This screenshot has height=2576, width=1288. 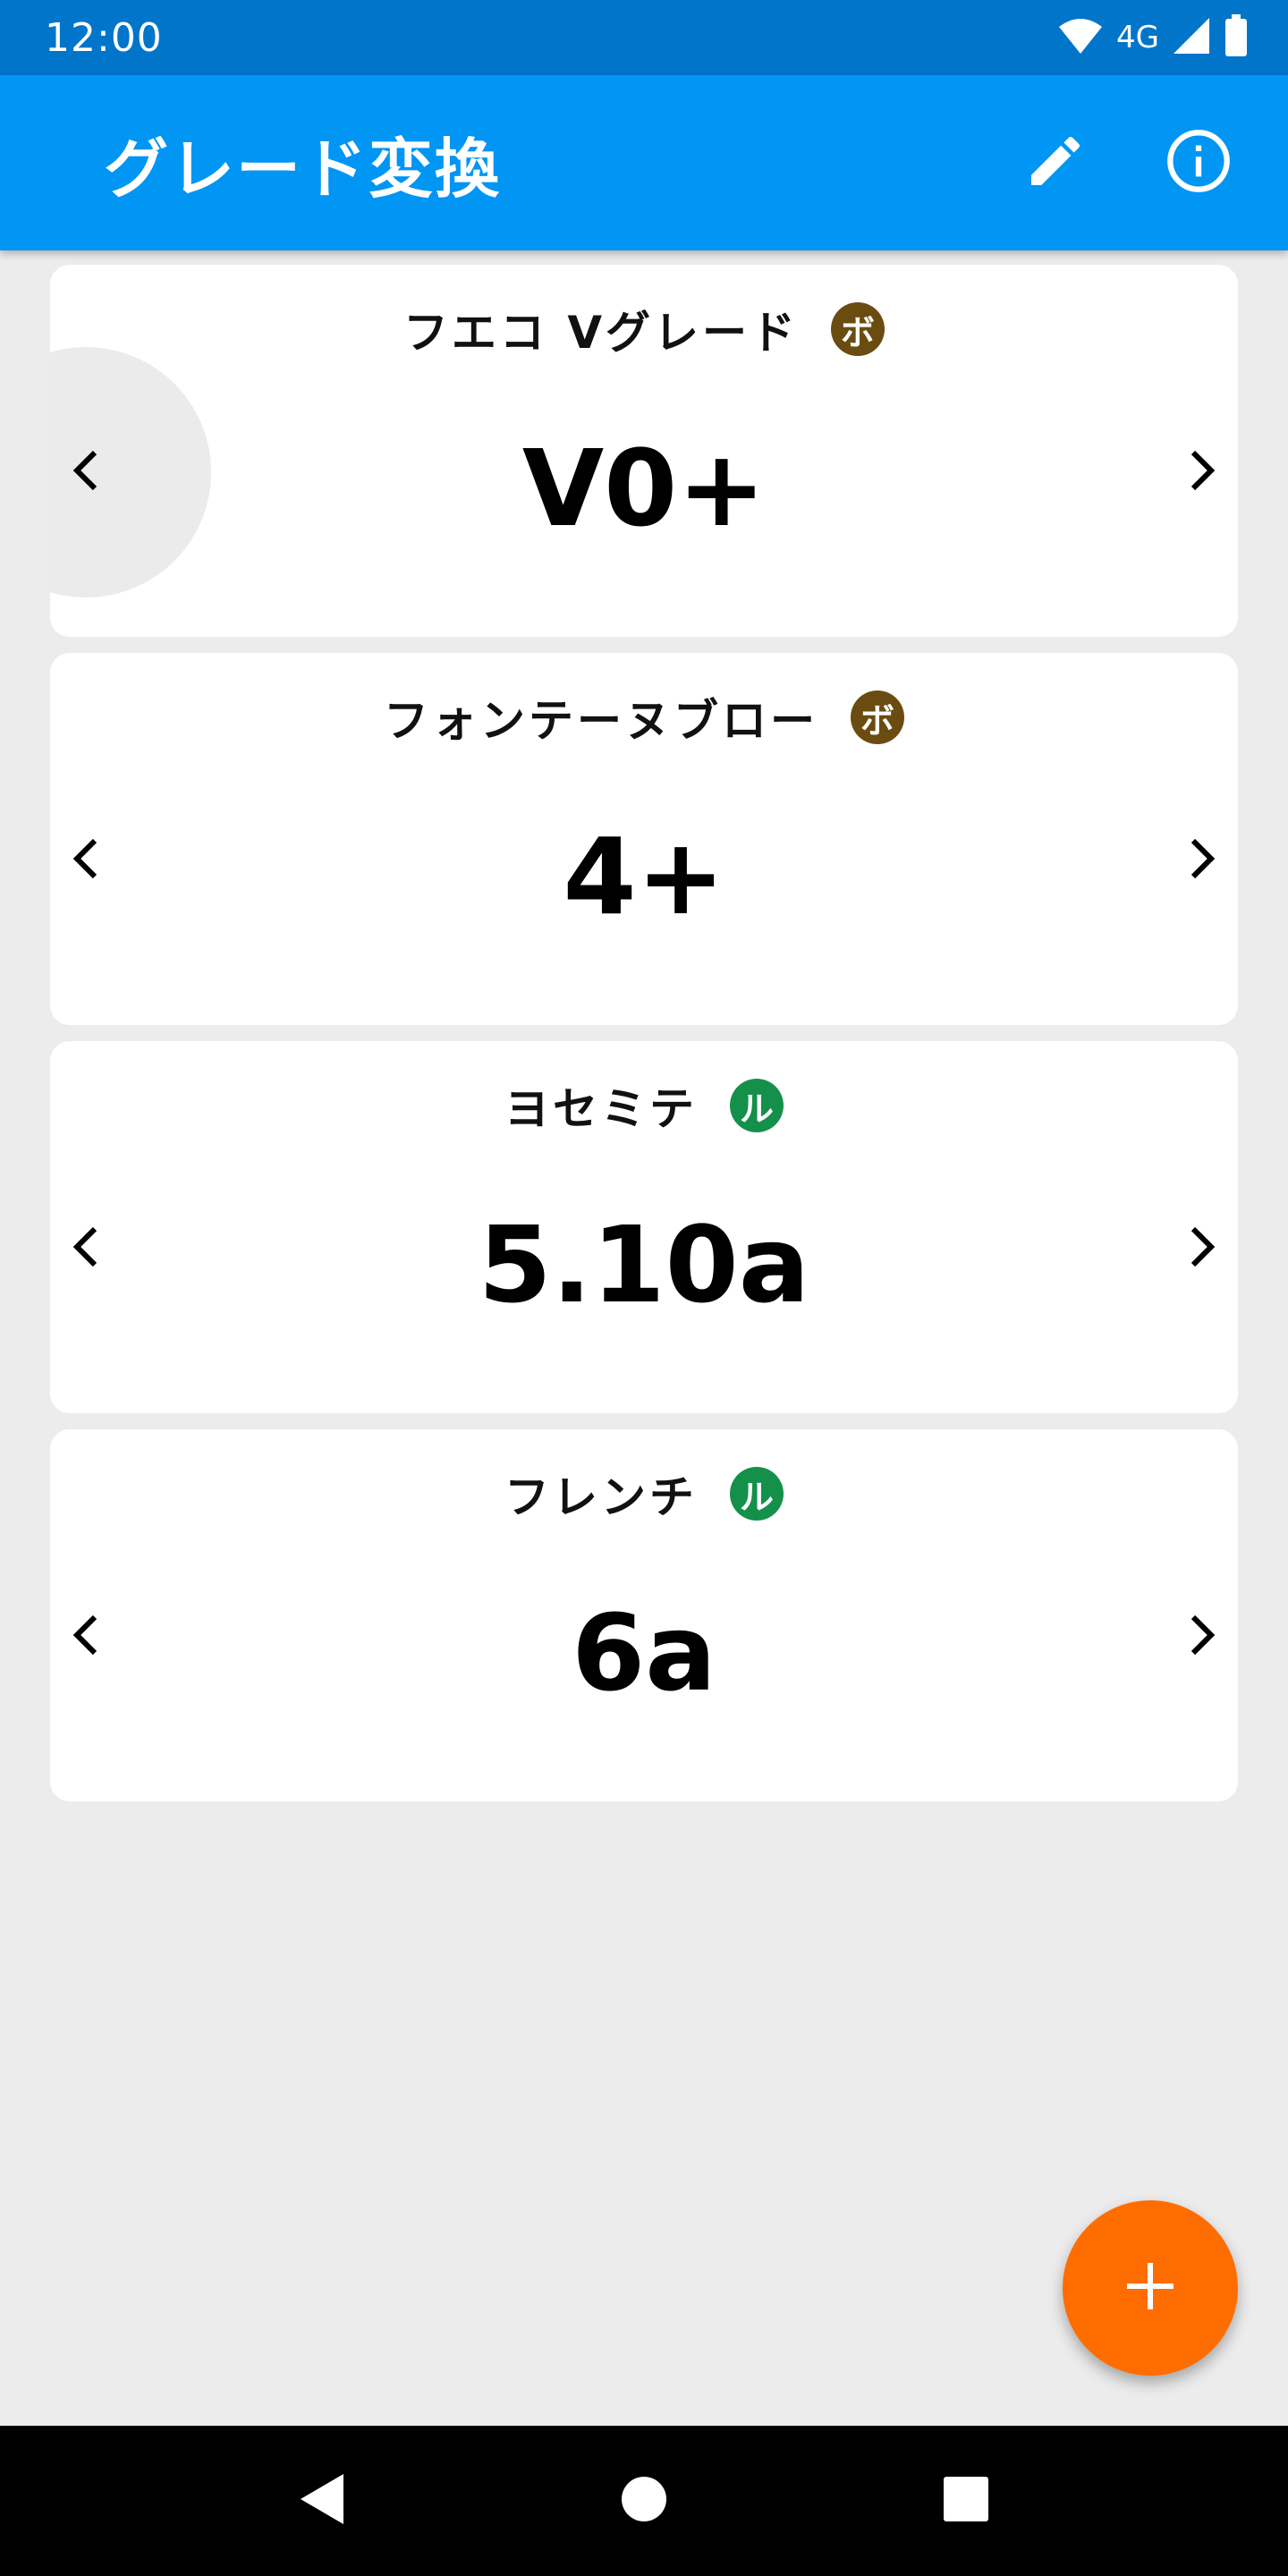 I want to click on plus-icon, so click(x=1150, y=2288).